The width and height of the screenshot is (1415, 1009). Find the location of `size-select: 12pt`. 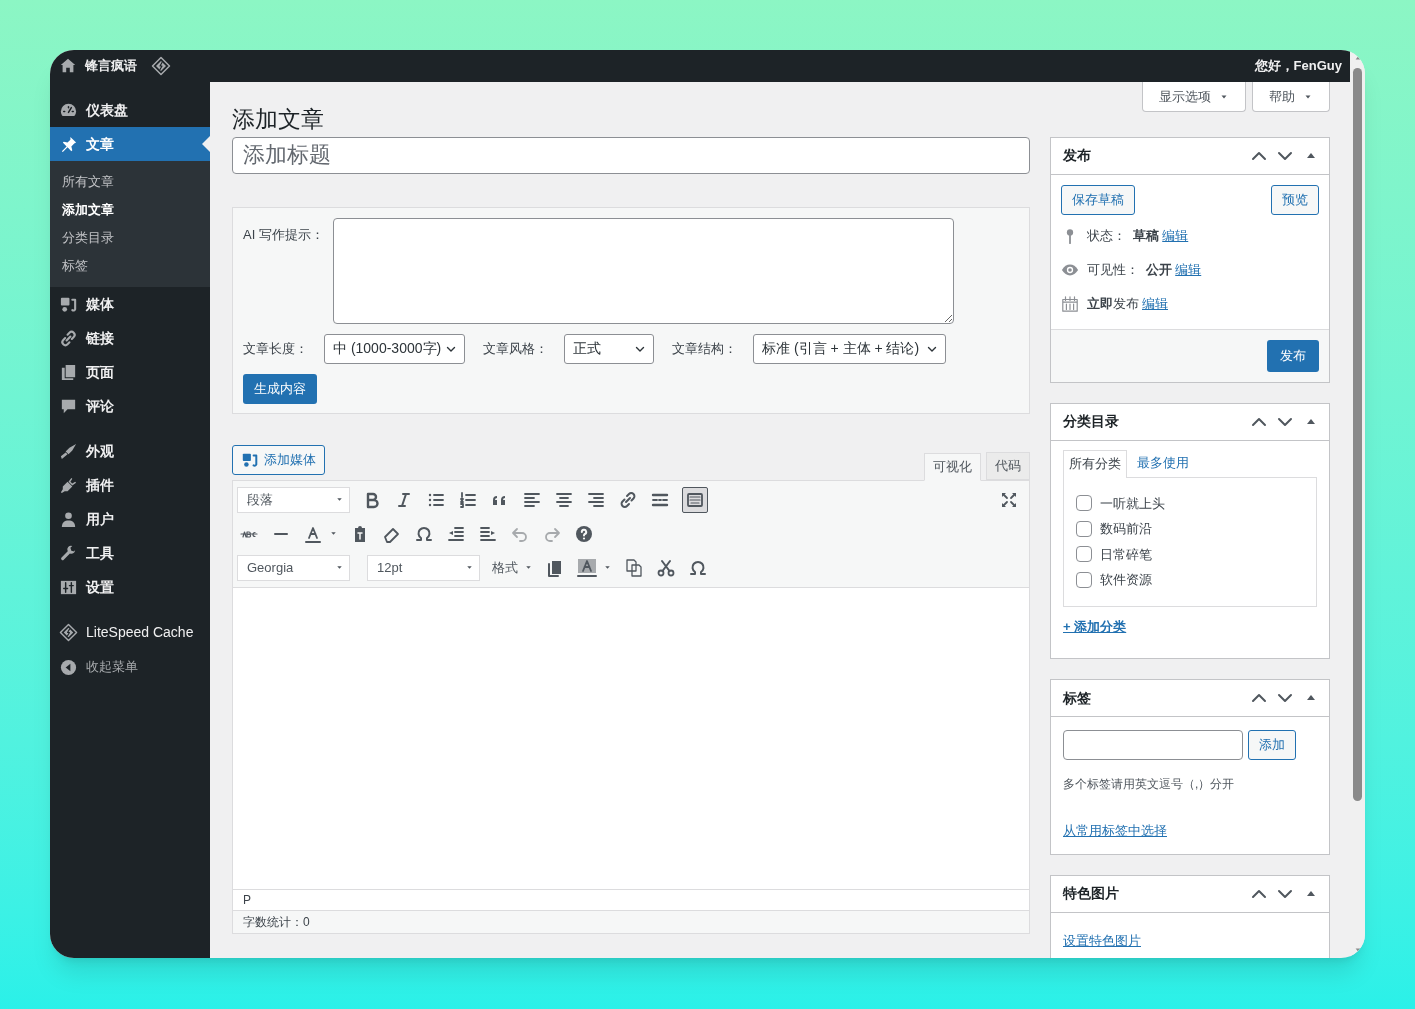

size-select: 12pt is located at coordinates (423, 567).